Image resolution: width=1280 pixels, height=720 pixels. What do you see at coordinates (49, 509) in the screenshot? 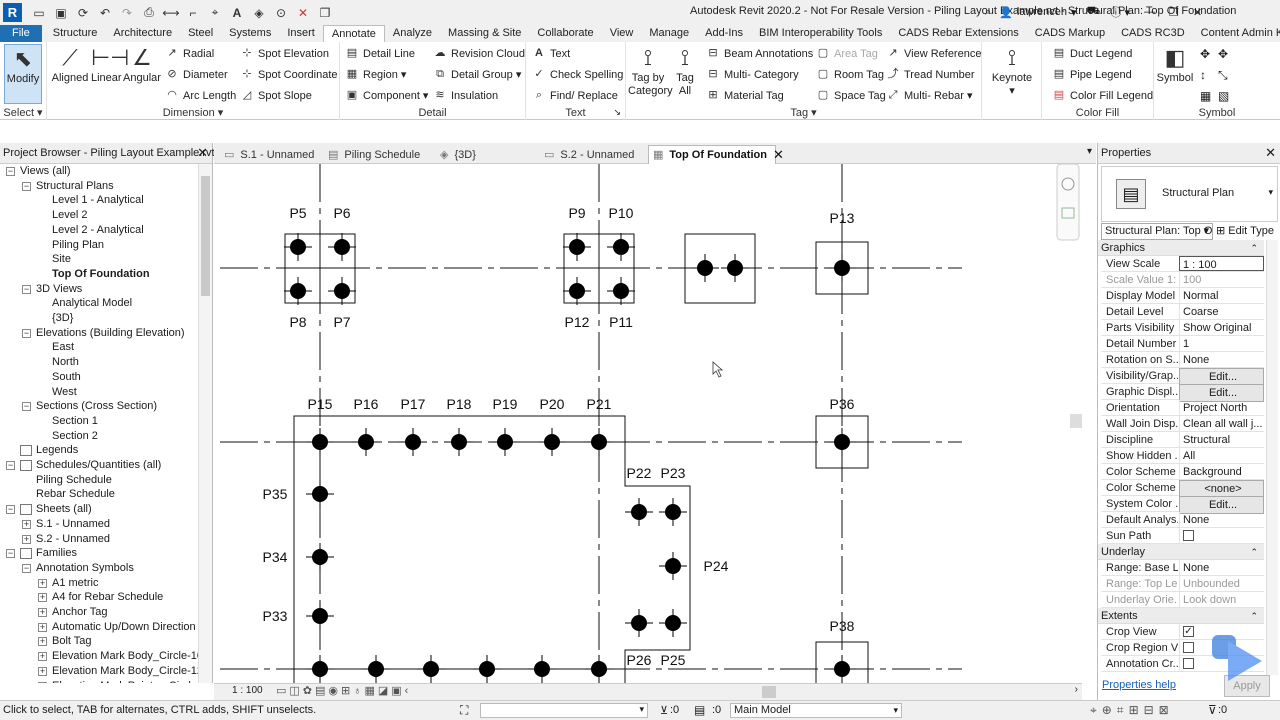
I see `tree-item: − Sheets (all)` at bounding box center [49, 509].